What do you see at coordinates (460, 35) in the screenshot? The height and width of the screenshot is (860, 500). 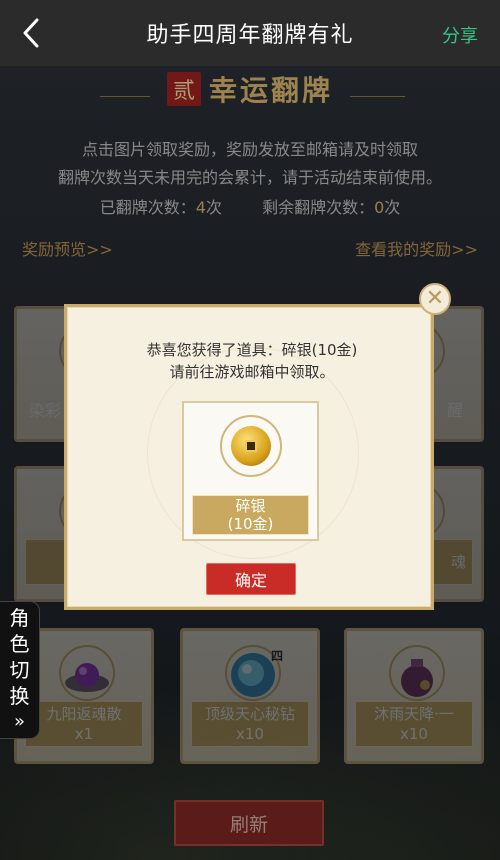 I see `share-button: 分享` at bounding box center [460, 35].